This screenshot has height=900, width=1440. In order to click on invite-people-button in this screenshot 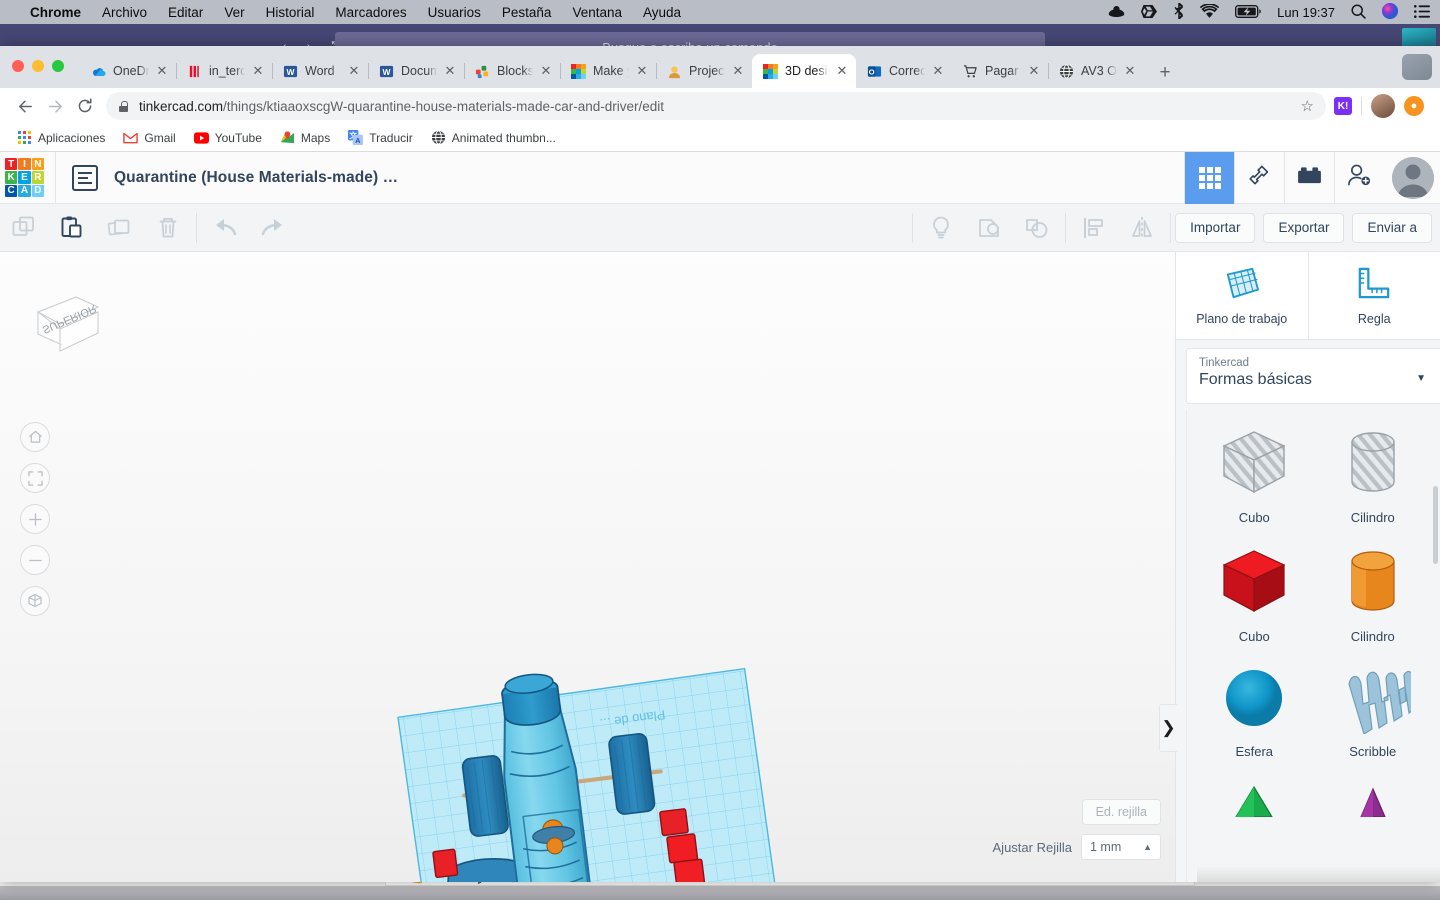, I will do `click(1359, 177)`.